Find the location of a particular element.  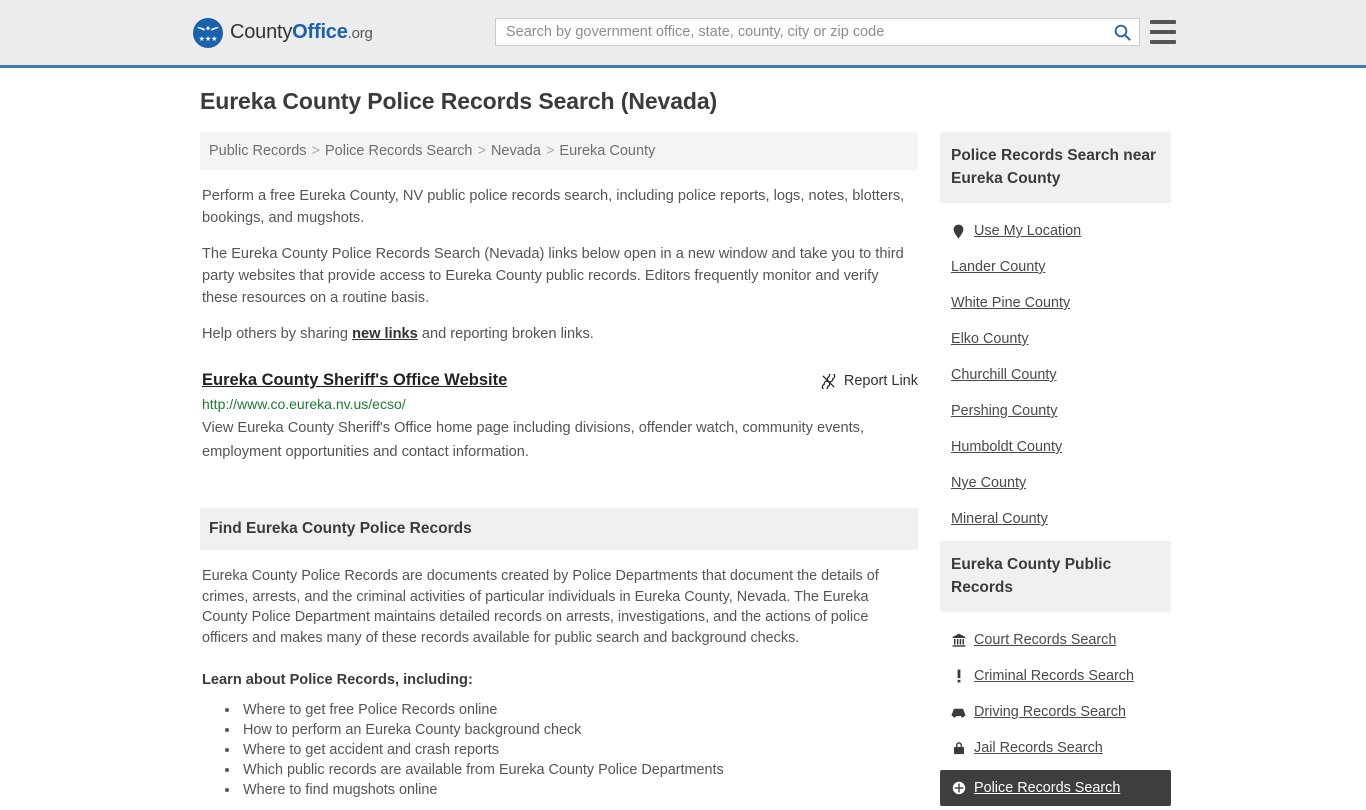

search-icon is located at coordinates (1122, 32).